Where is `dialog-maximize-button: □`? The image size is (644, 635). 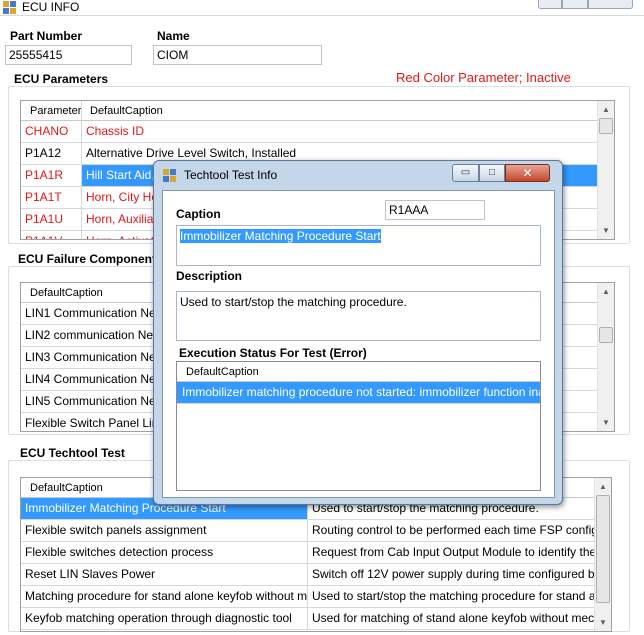 dialog-maximize-button: □ is located at coordinates (492, 173).